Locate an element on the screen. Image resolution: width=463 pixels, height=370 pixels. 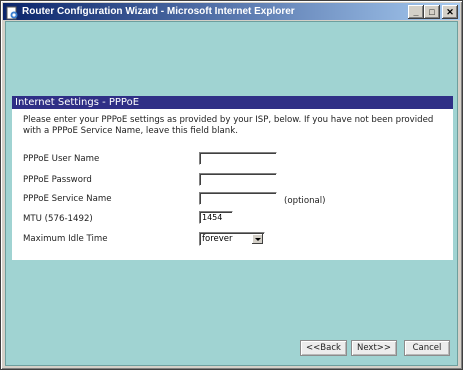
service-name-input is located at coordinates (238, 198).